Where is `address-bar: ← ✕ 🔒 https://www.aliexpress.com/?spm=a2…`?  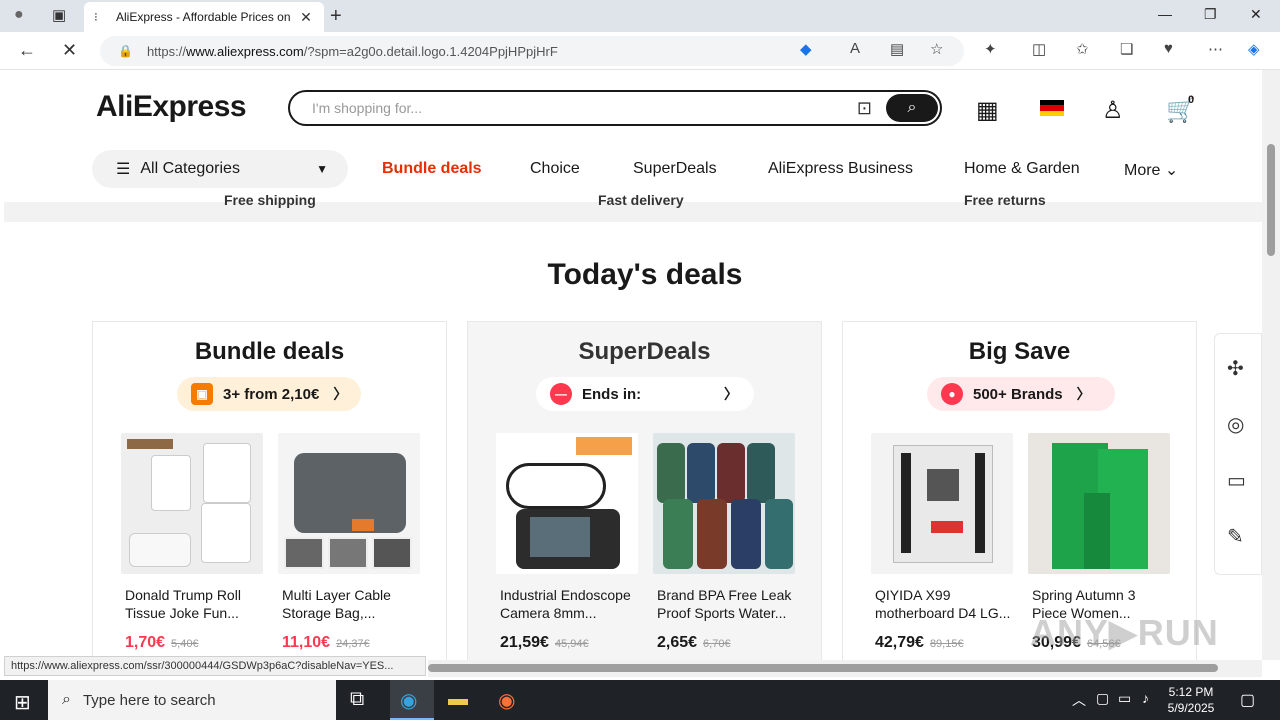
address-bar: ← ✕ 🔒 https://www.aliexpress.com/?spm=a2… is located at coordinates (640, 51).